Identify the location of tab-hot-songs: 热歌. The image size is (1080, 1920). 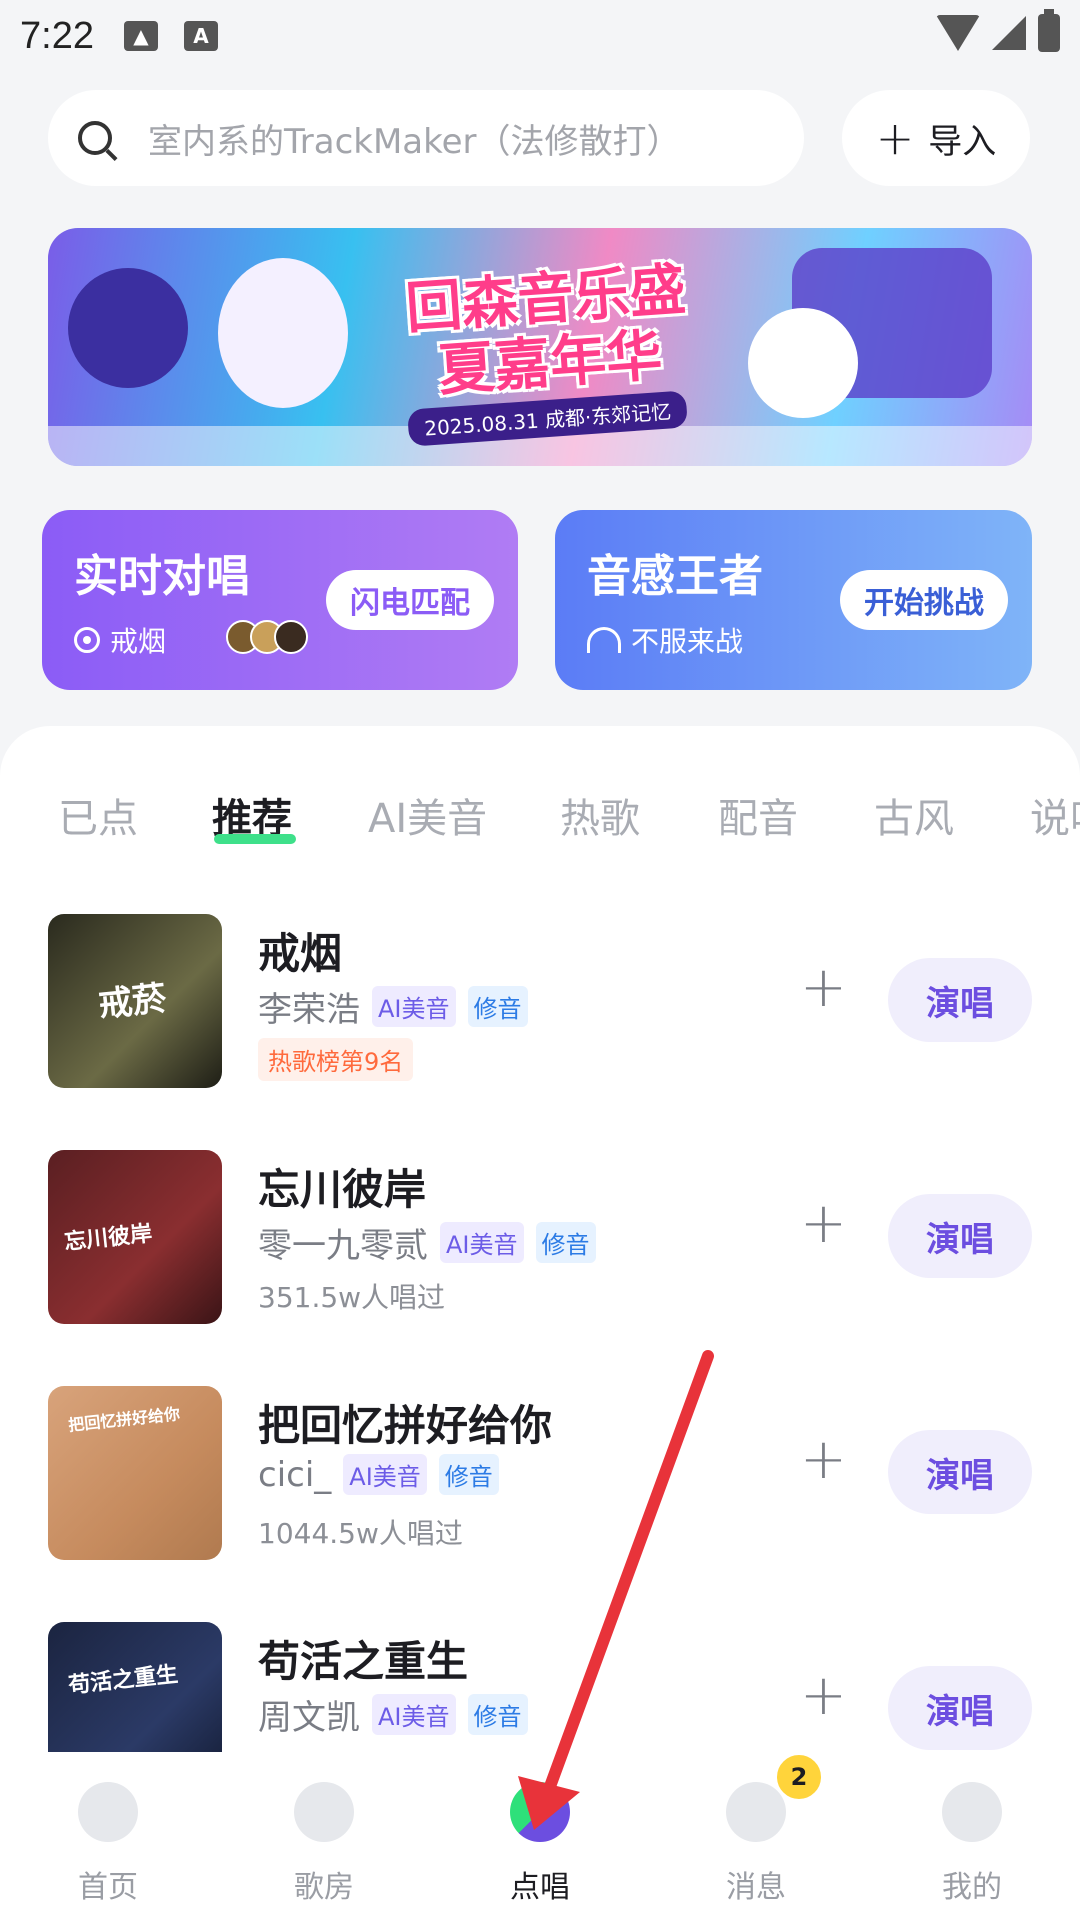
(600, 815).